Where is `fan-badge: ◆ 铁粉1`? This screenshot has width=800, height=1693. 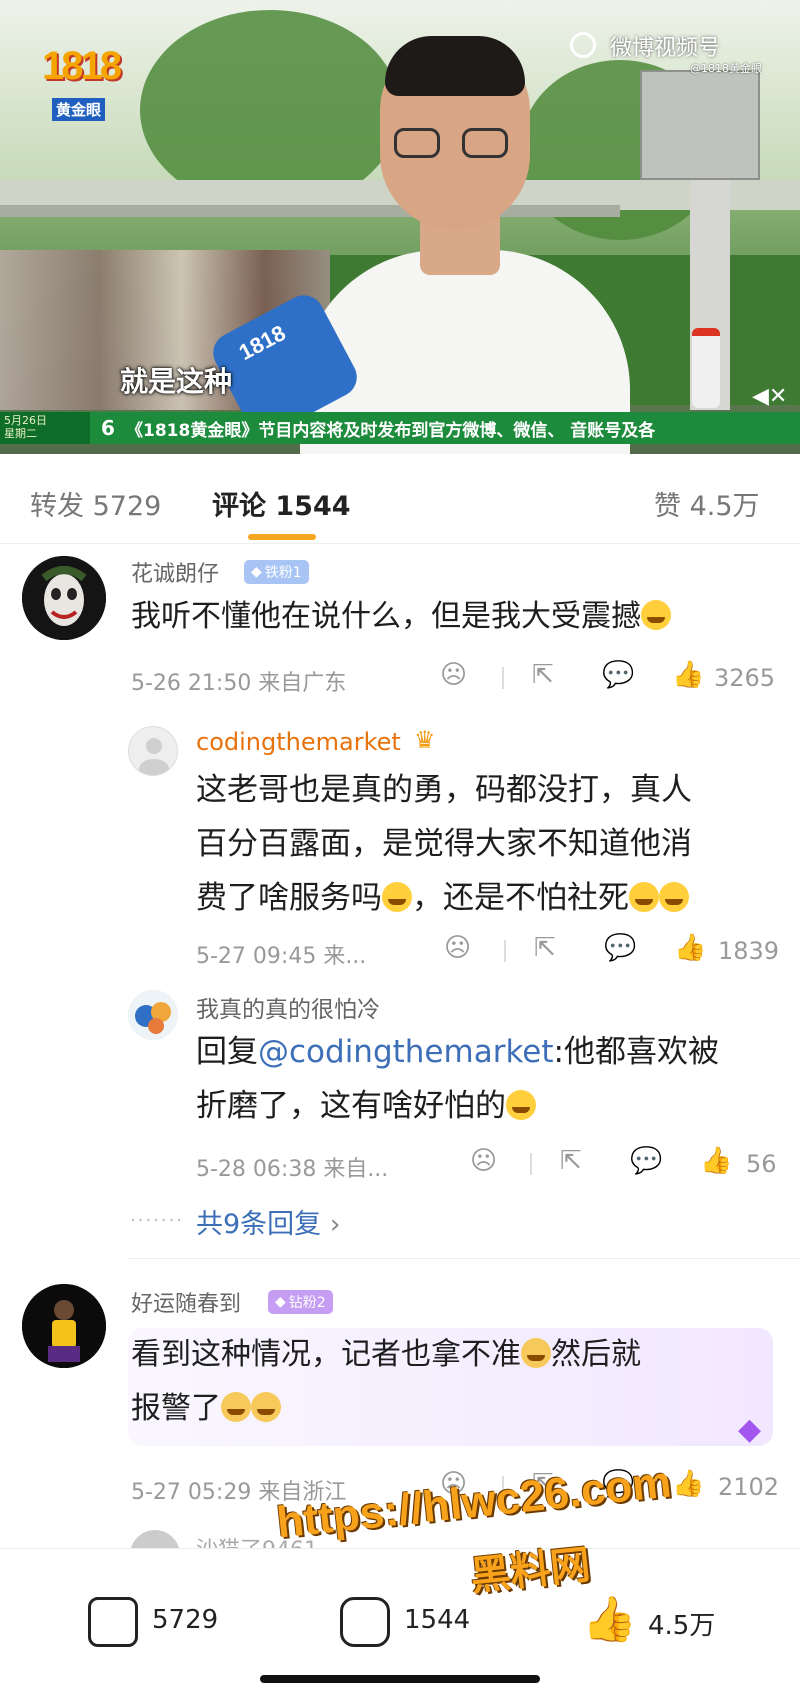 fan-badge: ◆ 铁粉1 is located at coordinates (276, 572).